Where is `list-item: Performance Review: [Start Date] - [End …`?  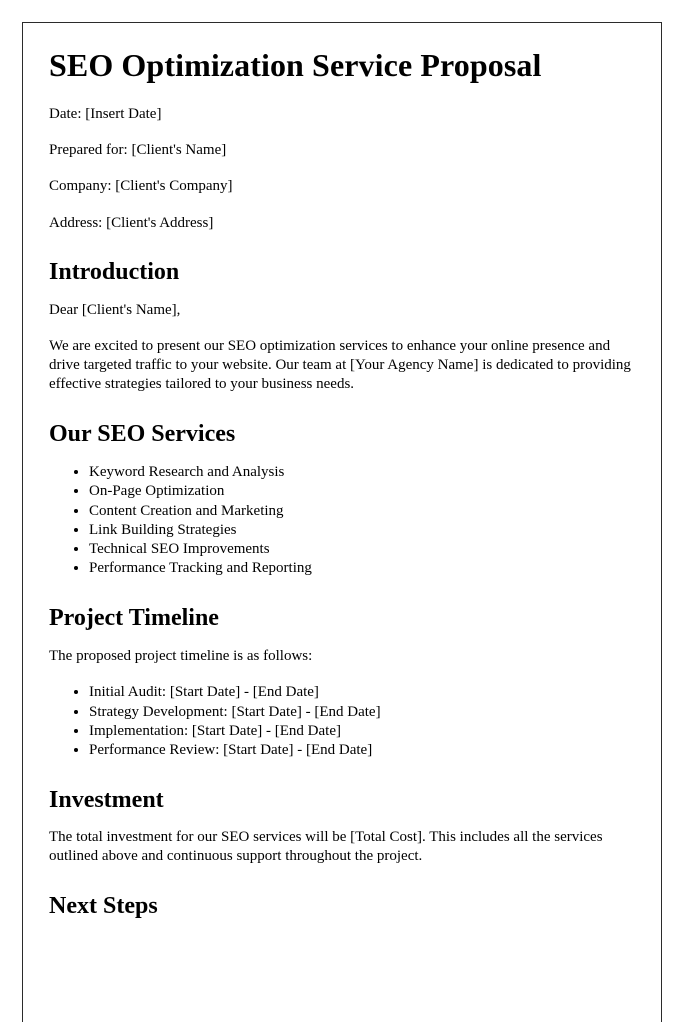
list-item: Performance Review: [Start Date] - [End … is located at coordinates (362, 750).